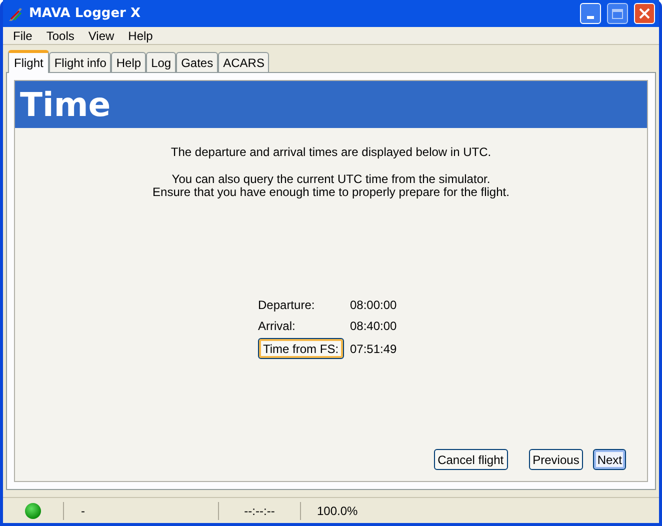 The image size is (662, 526). Describe the element at coordinates (286, 305) in the screenshot. I see `time-label: Departure:` at that location.